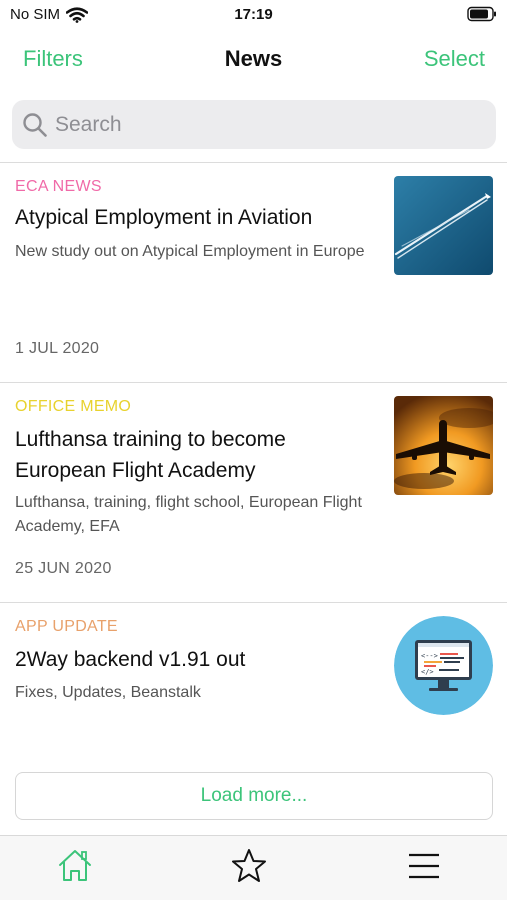  I want to click on article-summary: Fixes, Updates, Beanstalk, so click(108, 692).